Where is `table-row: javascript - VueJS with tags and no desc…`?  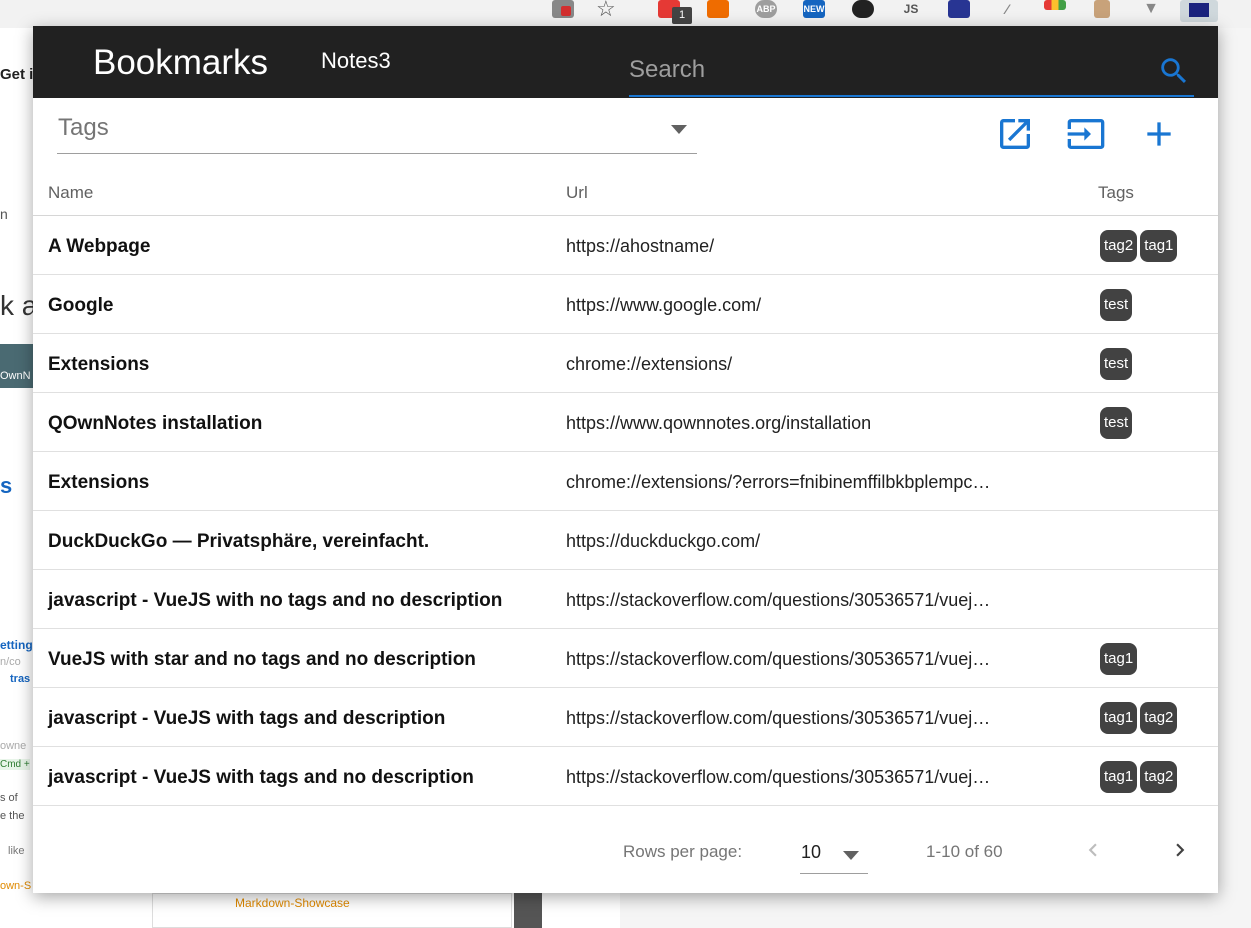 table-row: javascript - VueJS with tags and no desc… is located at coordinates (625, 776).